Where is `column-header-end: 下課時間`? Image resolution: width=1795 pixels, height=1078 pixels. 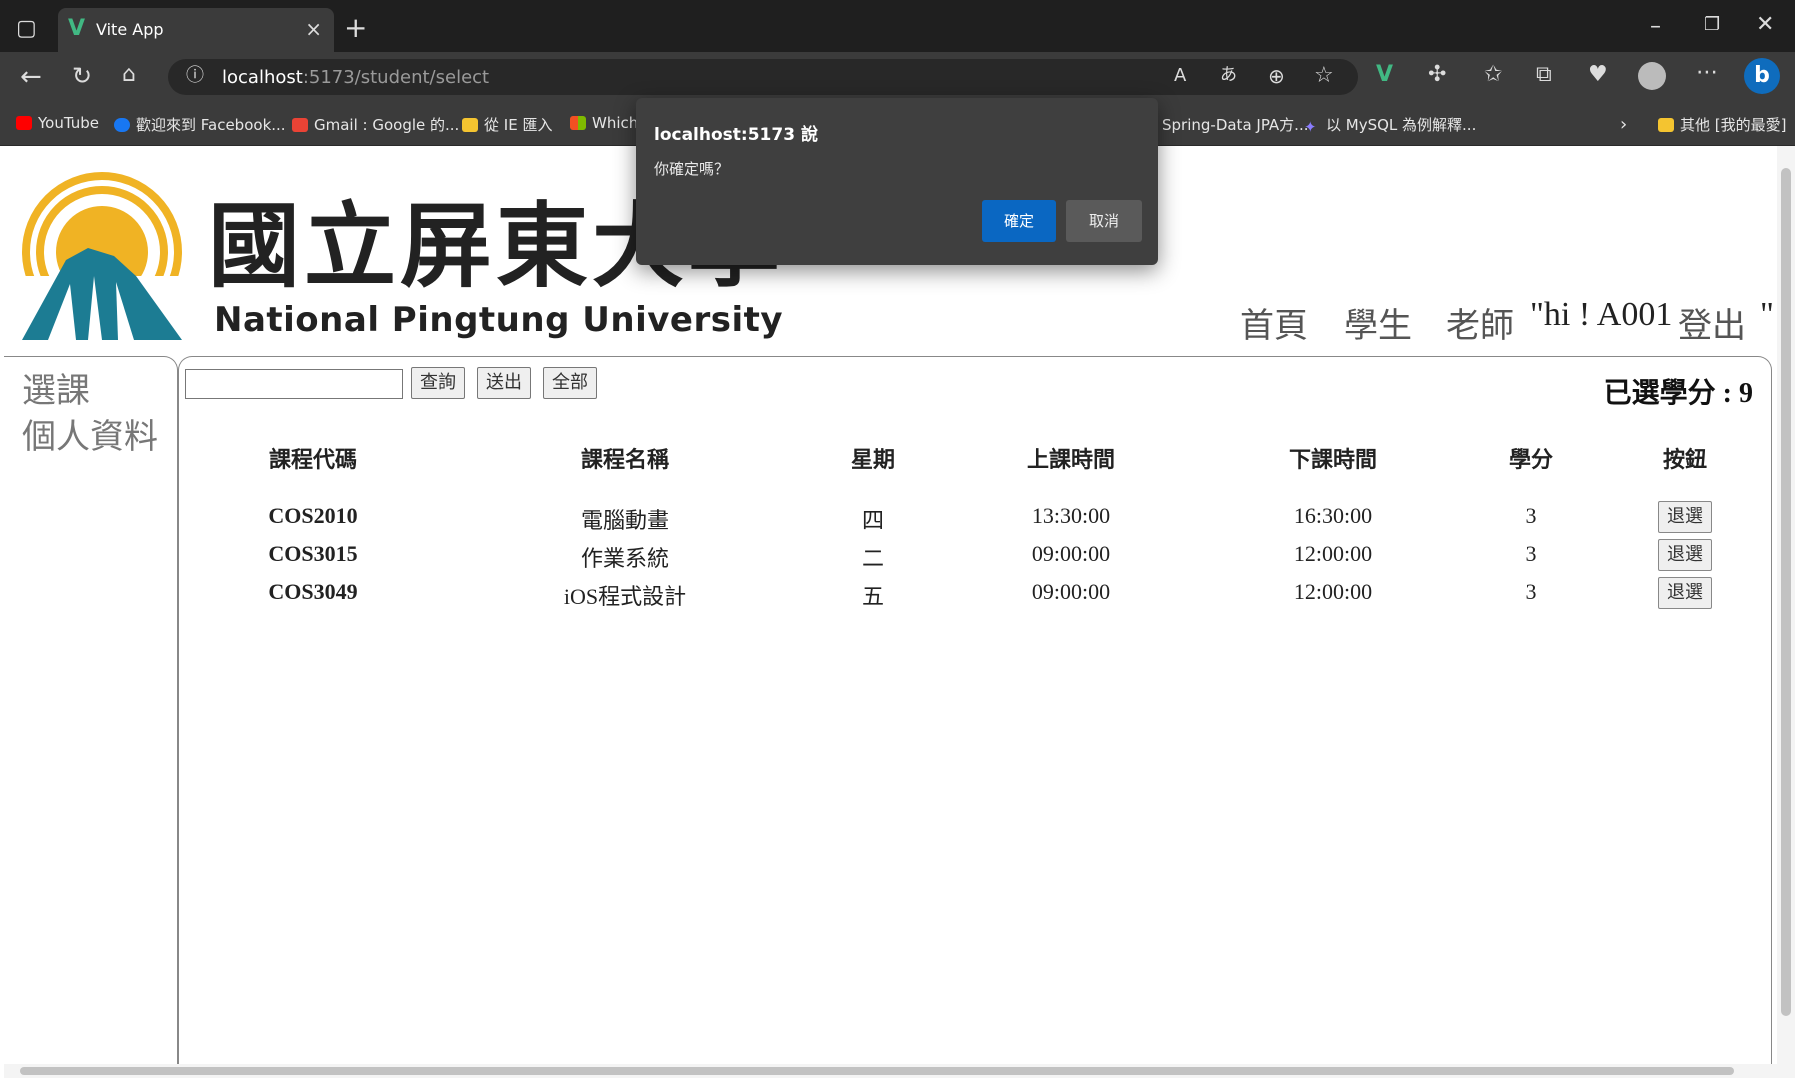 column-header-end: 下課時間 is located at coordinates (1333, 460).